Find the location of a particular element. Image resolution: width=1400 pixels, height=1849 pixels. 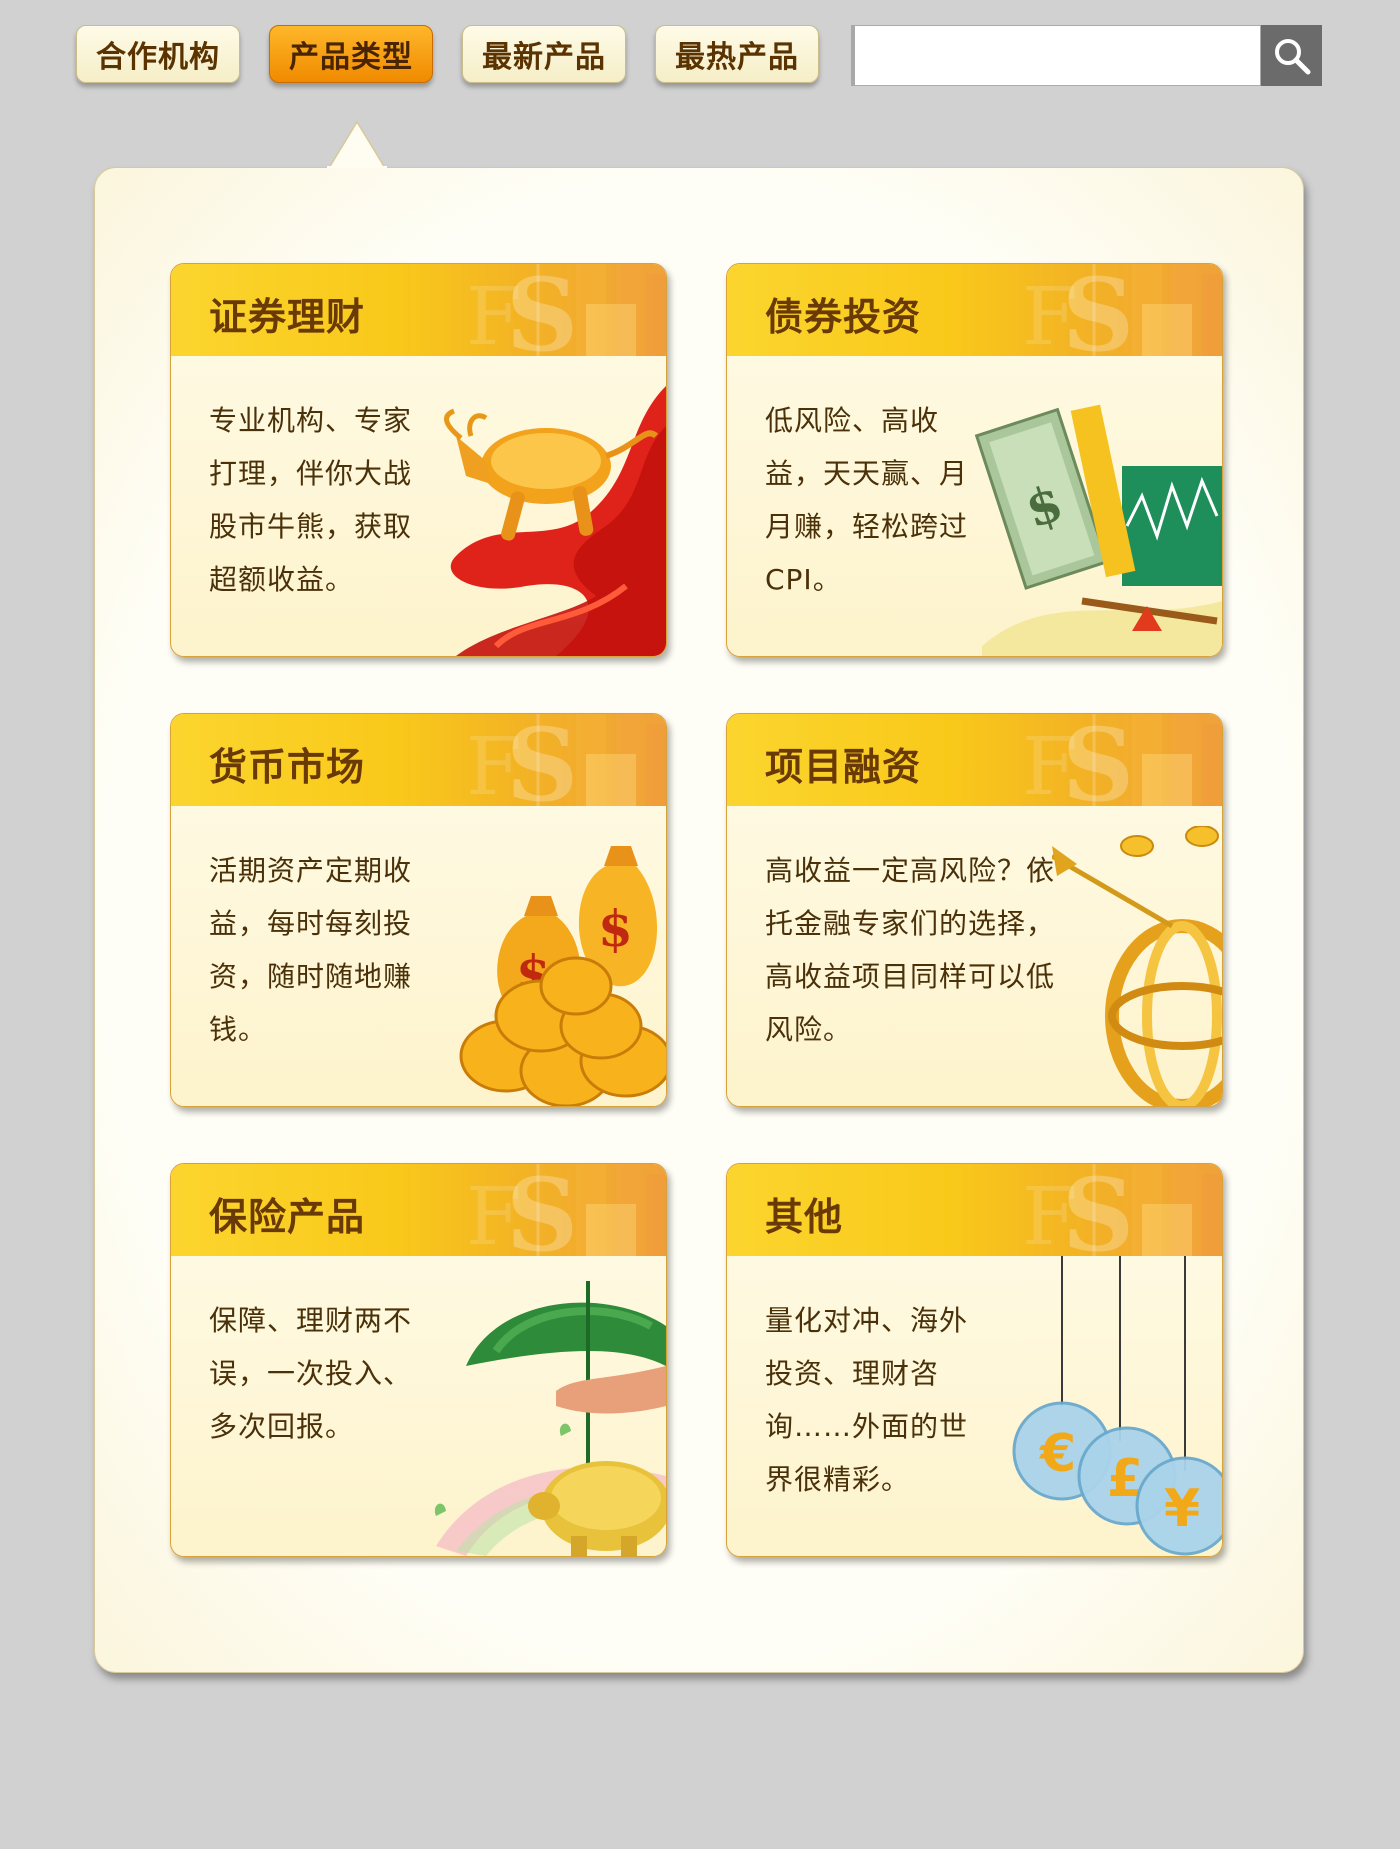

card-others: 其他 量化对冲、海外投资、理财咨询……外面的世界很精彩。 € £ ¥ is located at coordinates (974, 1360).